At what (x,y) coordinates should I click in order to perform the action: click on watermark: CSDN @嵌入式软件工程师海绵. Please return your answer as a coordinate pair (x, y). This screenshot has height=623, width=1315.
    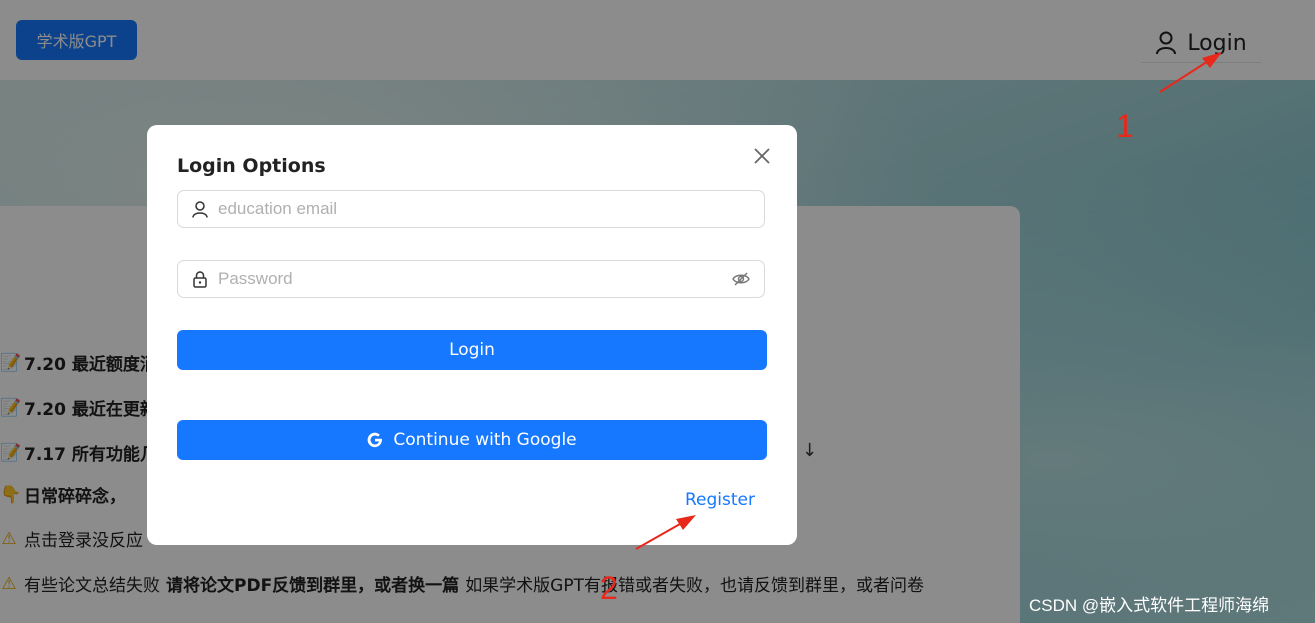
    Looking at the image, I should click on (1149, 605).